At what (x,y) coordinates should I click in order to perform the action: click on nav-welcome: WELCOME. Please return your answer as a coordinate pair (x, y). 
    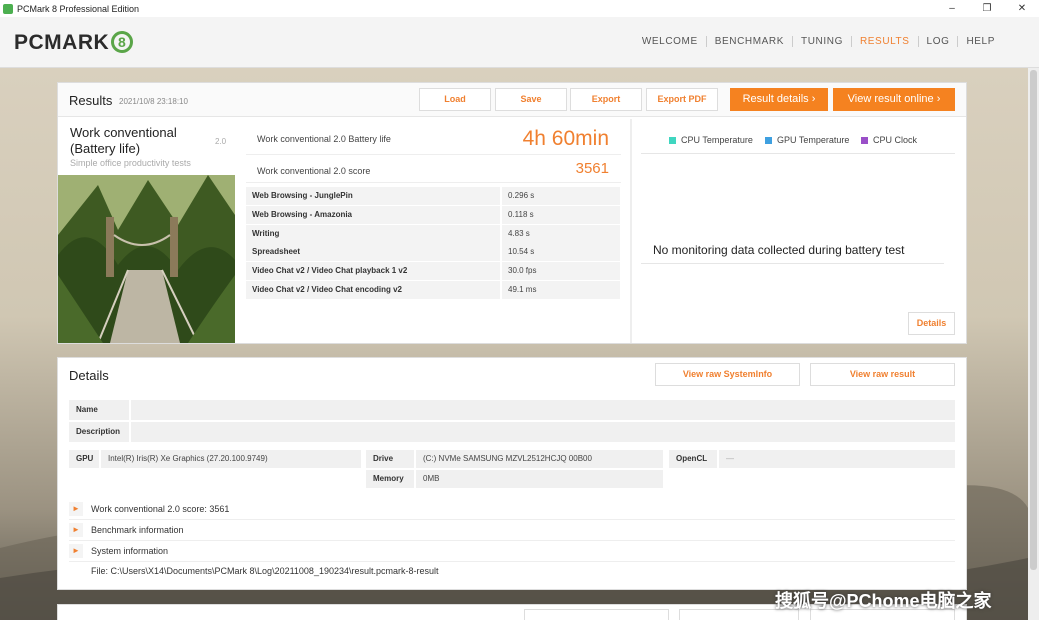
    Looking at the image, I should click on (670, 41).